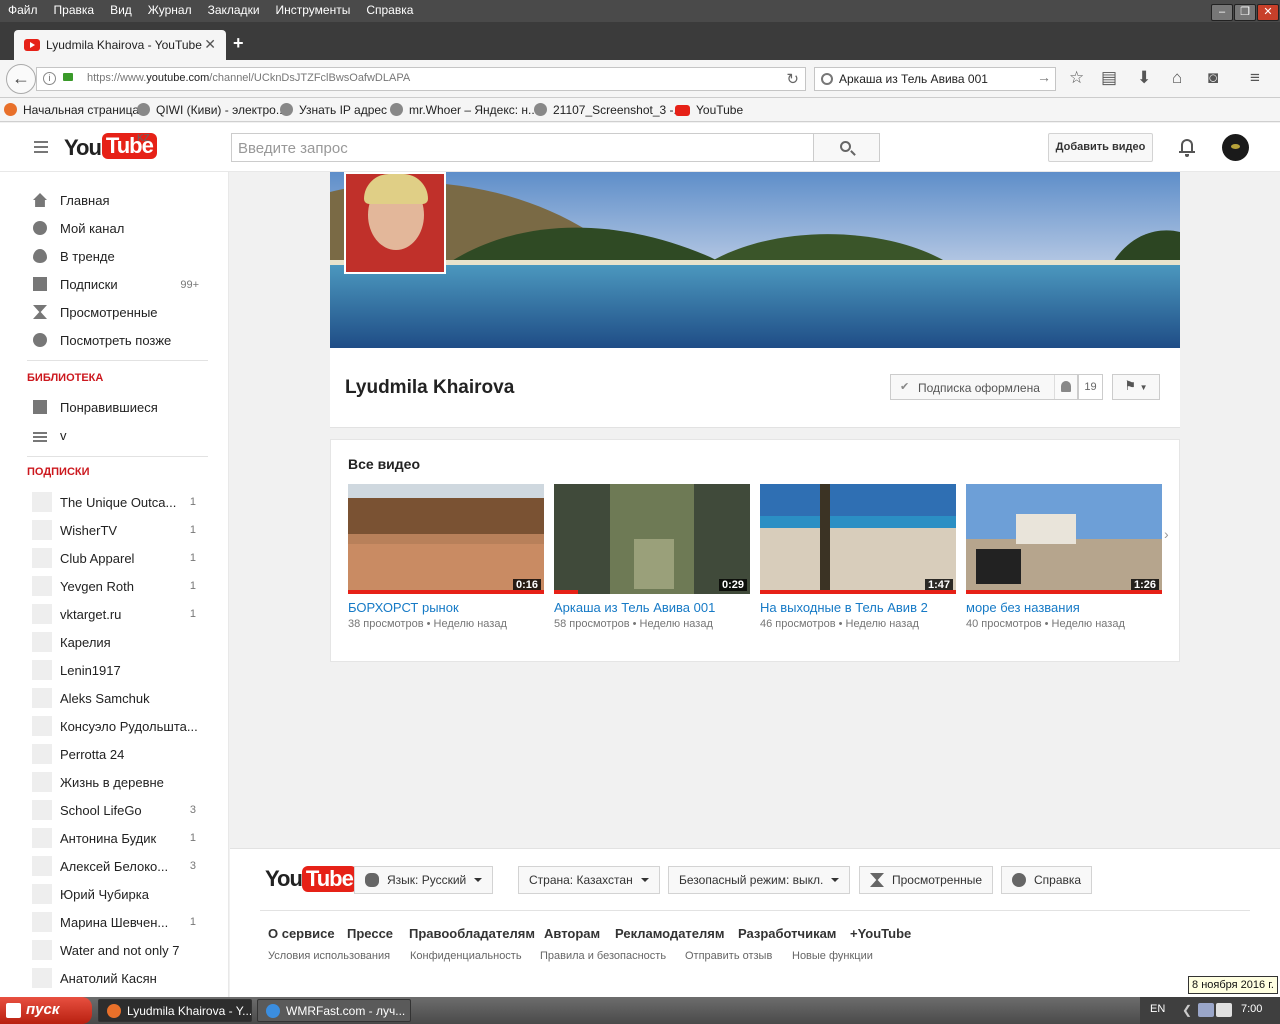 The image size is (1280, 1024). Describe the element at coordinates (429, 388) in the screenshot. I see `channel-title: Lyudmila Khairova` at that location.